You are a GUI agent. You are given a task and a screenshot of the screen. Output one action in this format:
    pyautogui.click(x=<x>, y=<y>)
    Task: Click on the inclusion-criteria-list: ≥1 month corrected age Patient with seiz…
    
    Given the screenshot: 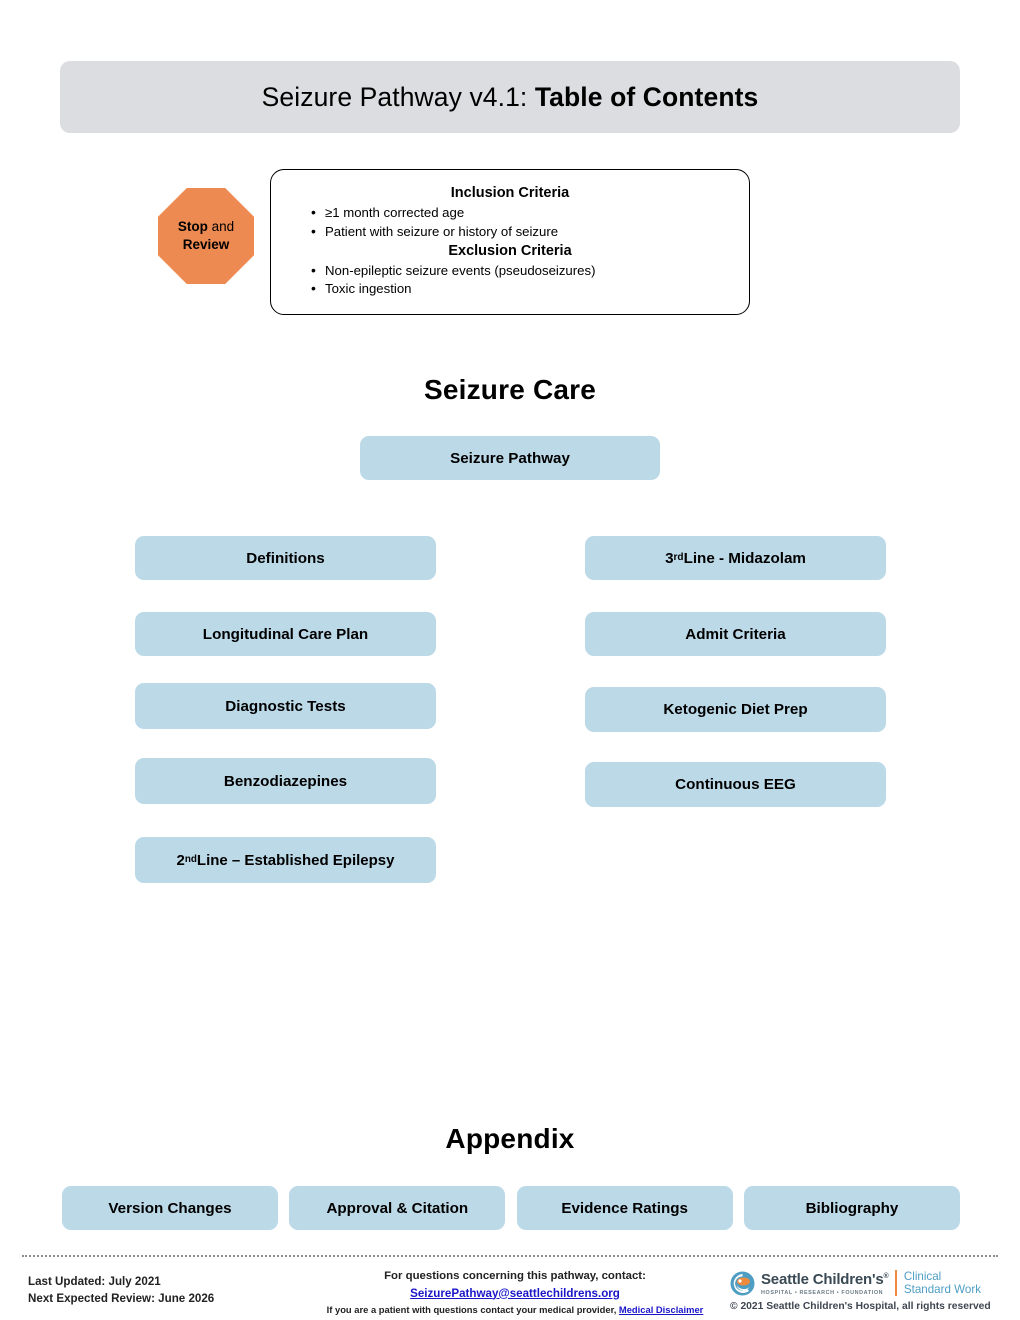 What is the action you would take?
    pyautogui.click(x=510, y=222)
    